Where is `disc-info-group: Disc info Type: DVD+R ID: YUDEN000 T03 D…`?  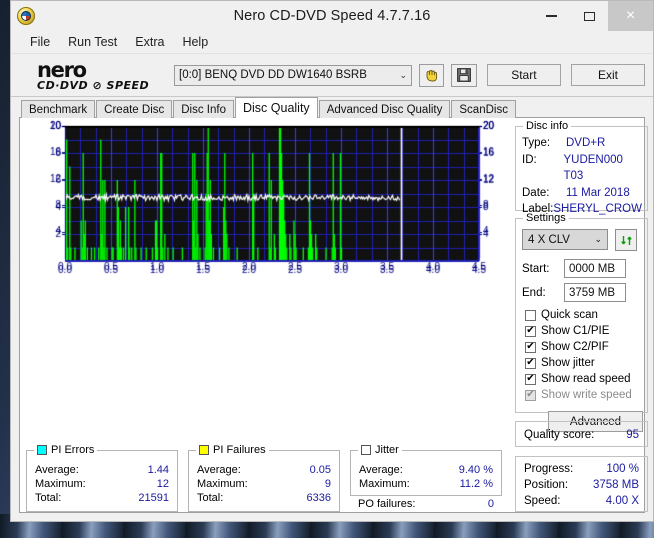
disc-info-group: Disc info Type: DVD+R ID: YUDEN000 T03 D… is located at coordinates (581, 167).